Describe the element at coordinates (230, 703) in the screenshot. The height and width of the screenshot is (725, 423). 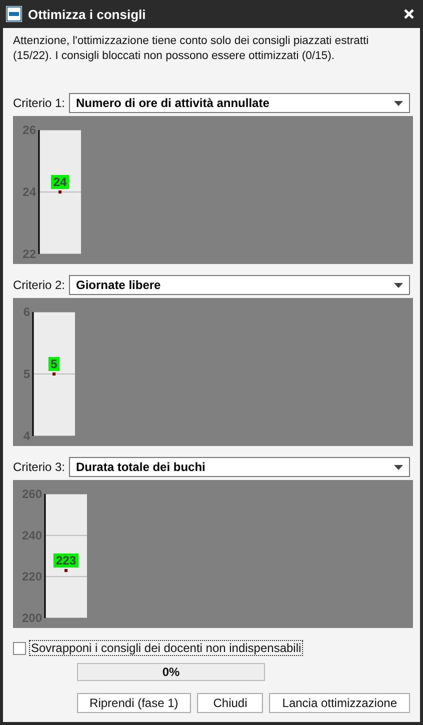
I see `dialog-button: Chiudi` at that location.